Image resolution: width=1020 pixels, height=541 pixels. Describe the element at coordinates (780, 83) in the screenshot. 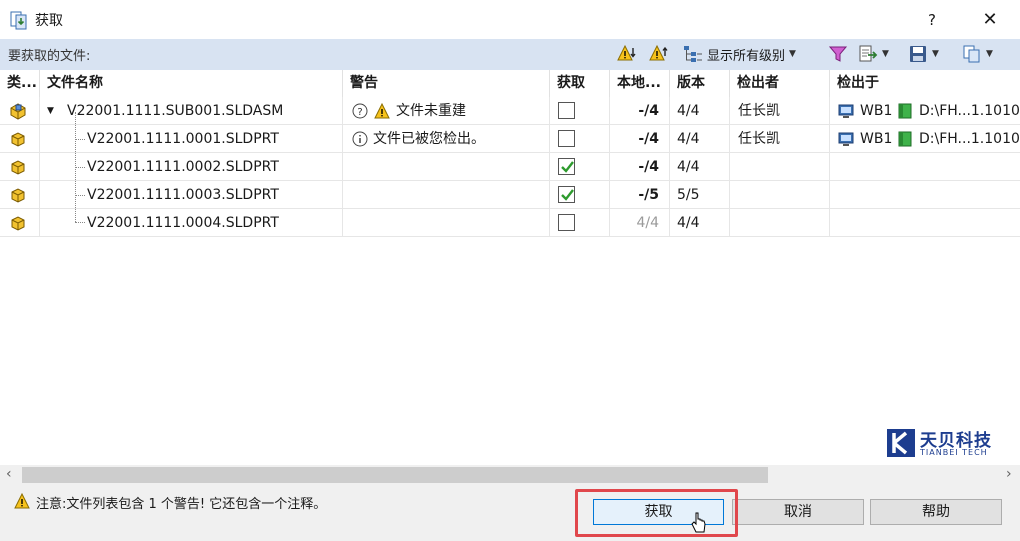

I see `column-checked-out-by: 检出者` at that location.